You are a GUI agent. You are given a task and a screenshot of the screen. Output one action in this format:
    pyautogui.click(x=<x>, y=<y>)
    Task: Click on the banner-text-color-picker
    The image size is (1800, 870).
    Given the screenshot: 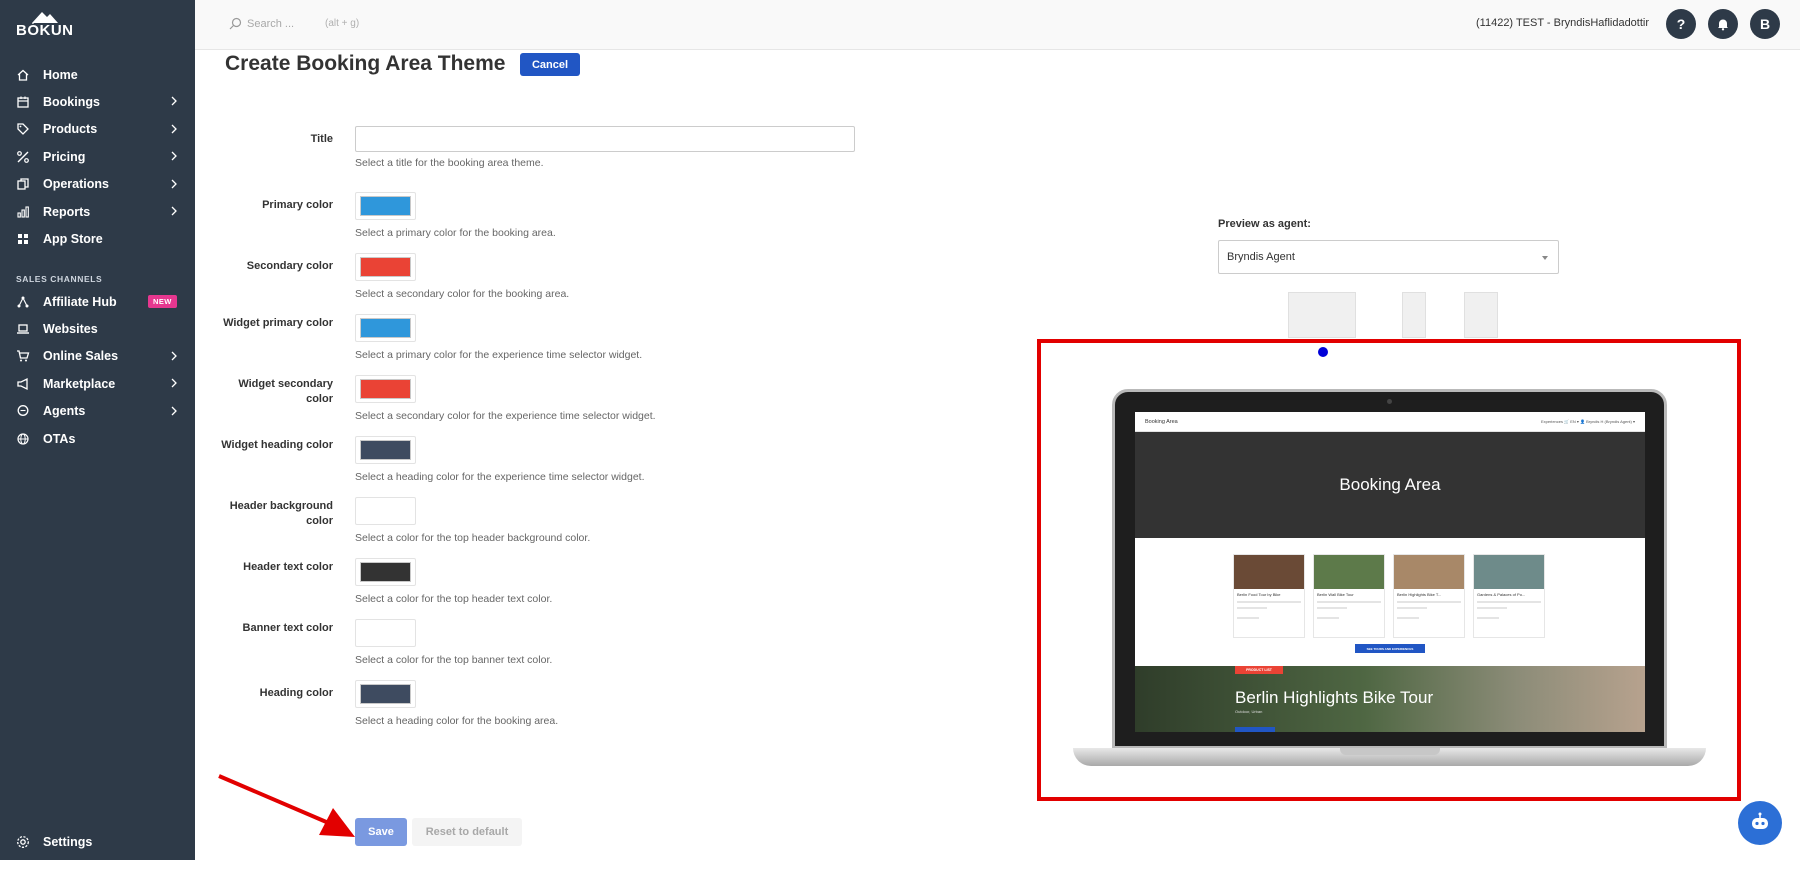 What is the action you would take?
    pyautogui.click(x=385, y=633)
    